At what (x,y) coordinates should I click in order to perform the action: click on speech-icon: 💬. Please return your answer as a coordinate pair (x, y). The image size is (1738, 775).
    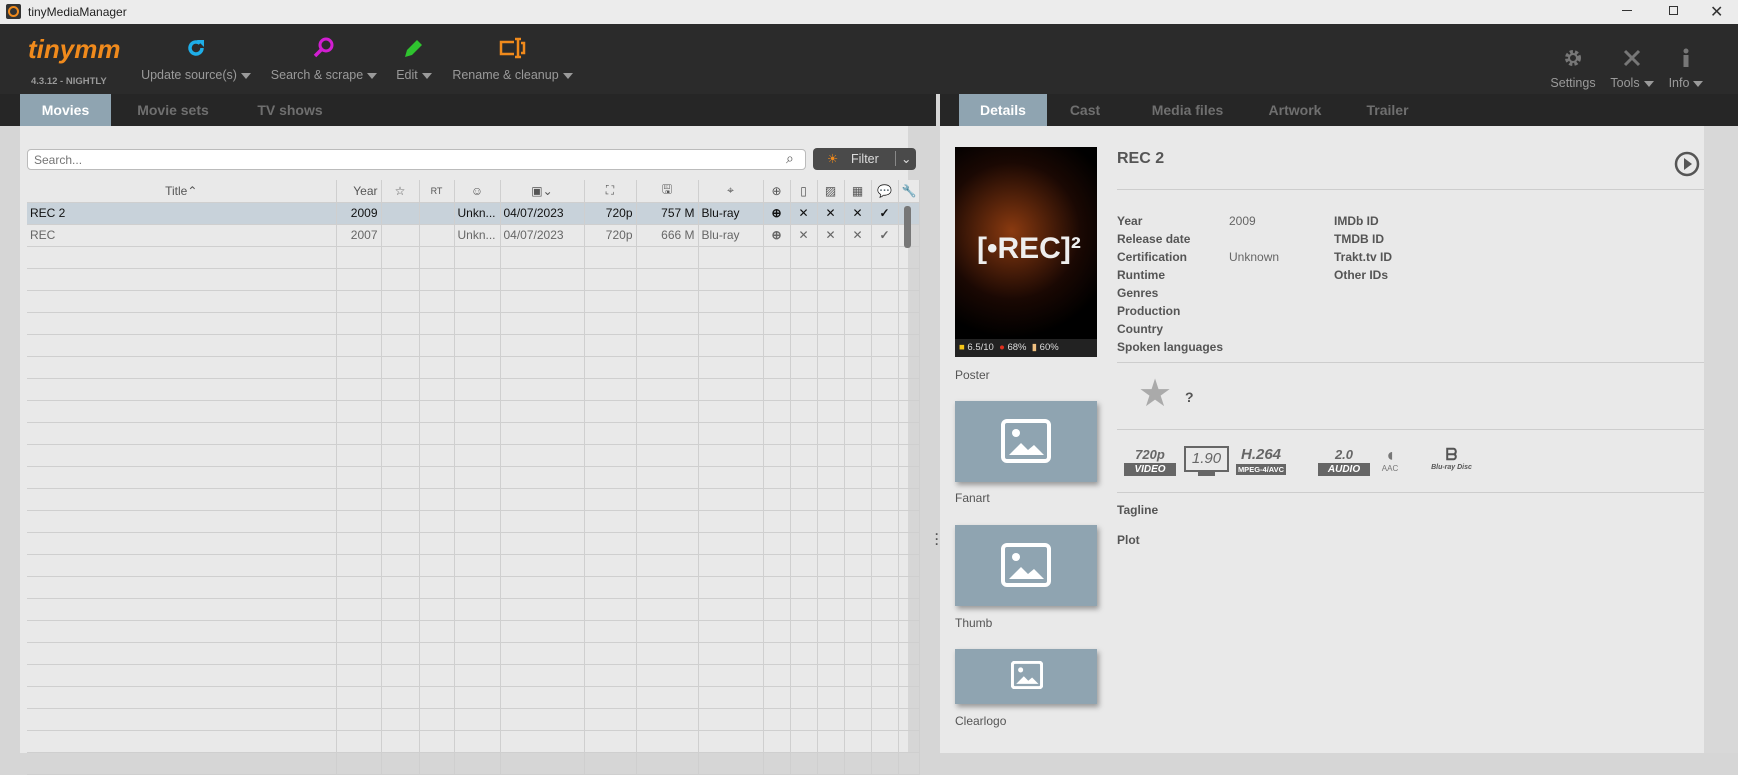
    Looking at the image, I should click on (884, 190).